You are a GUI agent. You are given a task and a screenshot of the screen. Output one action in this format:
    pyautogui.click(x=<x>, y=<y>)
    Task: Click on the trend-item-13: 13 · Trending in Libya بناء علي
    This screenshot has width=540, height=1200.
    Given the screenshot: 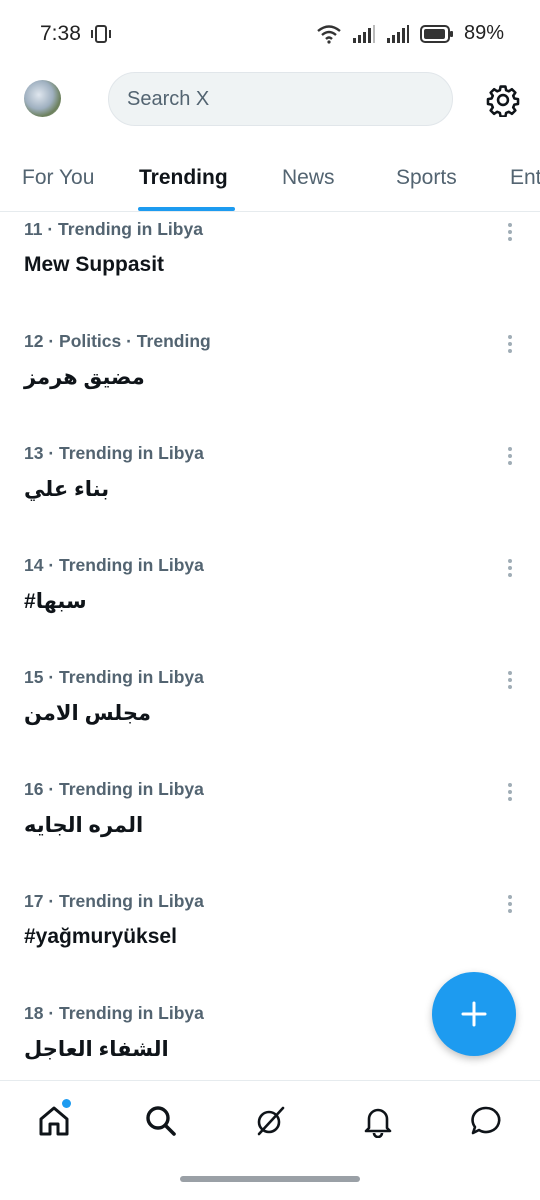 What is the action you would take?
    pyautogui.click(x=270, y=493)
    